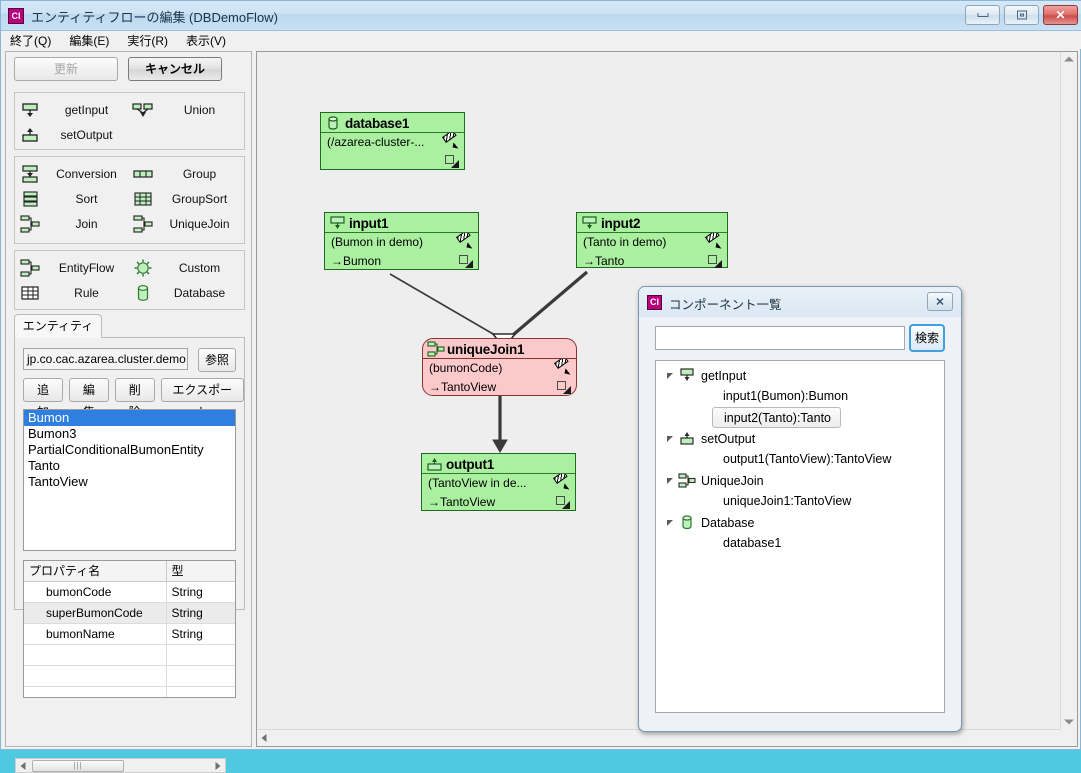 This screenshot has height=773, width=1081. What do you see at coordinates (186, 223) in the screenshot?
I see `palette-item-uniquejoin: UniqueJoin` at bounding box center [186, 223].